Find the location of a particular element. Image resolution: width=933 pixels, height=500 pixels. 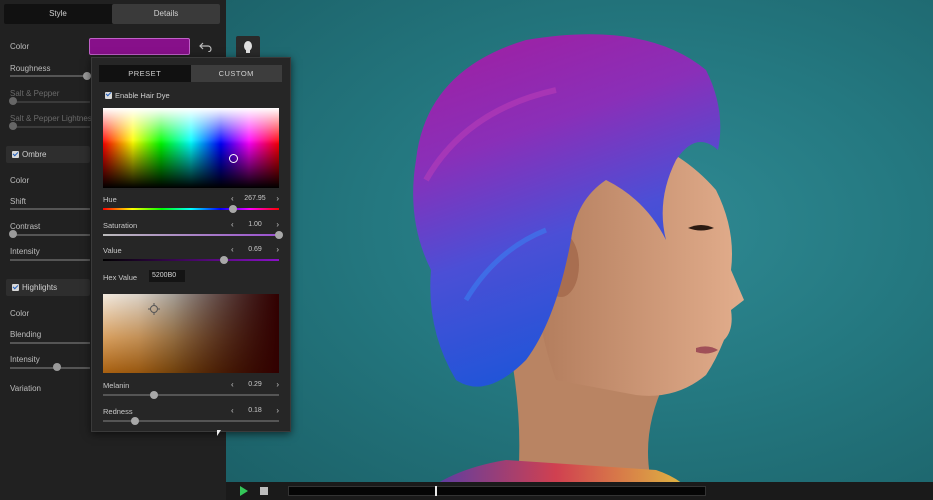

timeline-bar is located at coordinates (579, 491).